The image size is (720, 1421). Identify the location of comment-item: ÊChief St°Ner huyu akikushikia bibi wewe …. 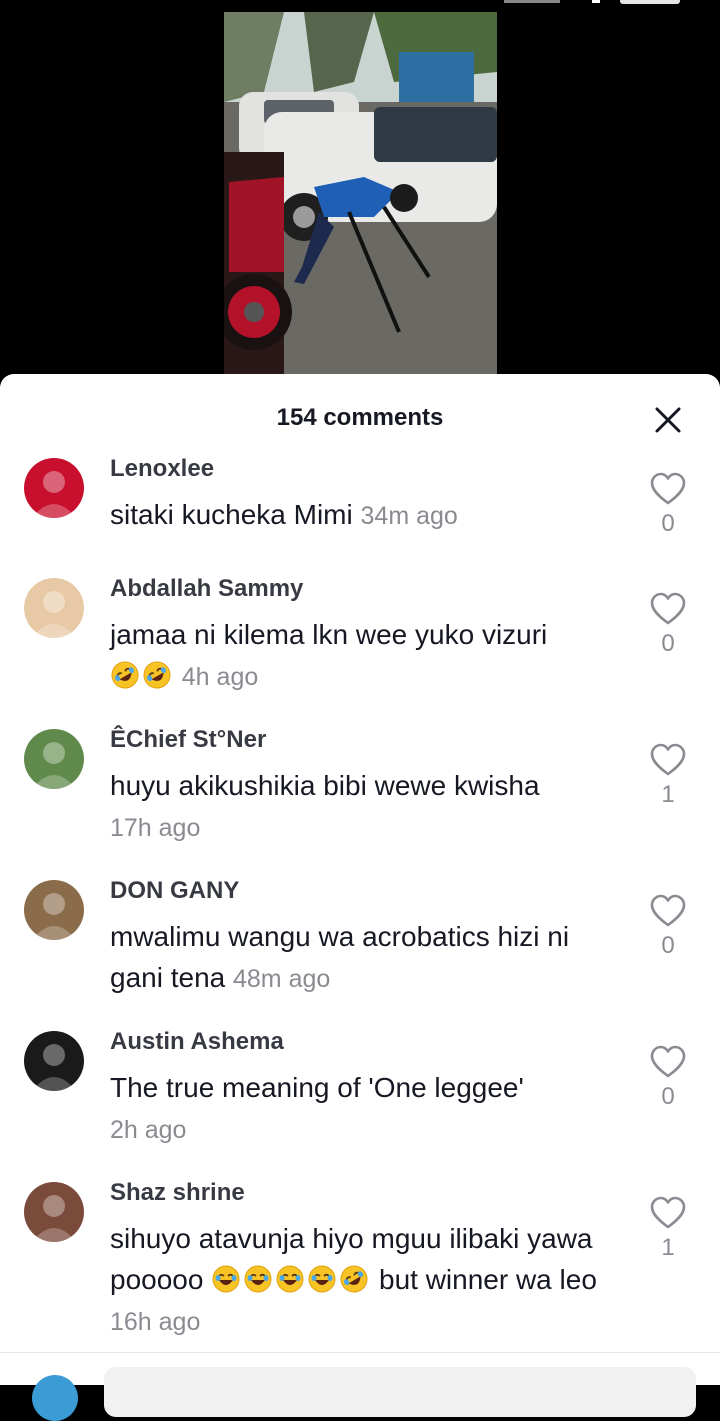
(360, 787).